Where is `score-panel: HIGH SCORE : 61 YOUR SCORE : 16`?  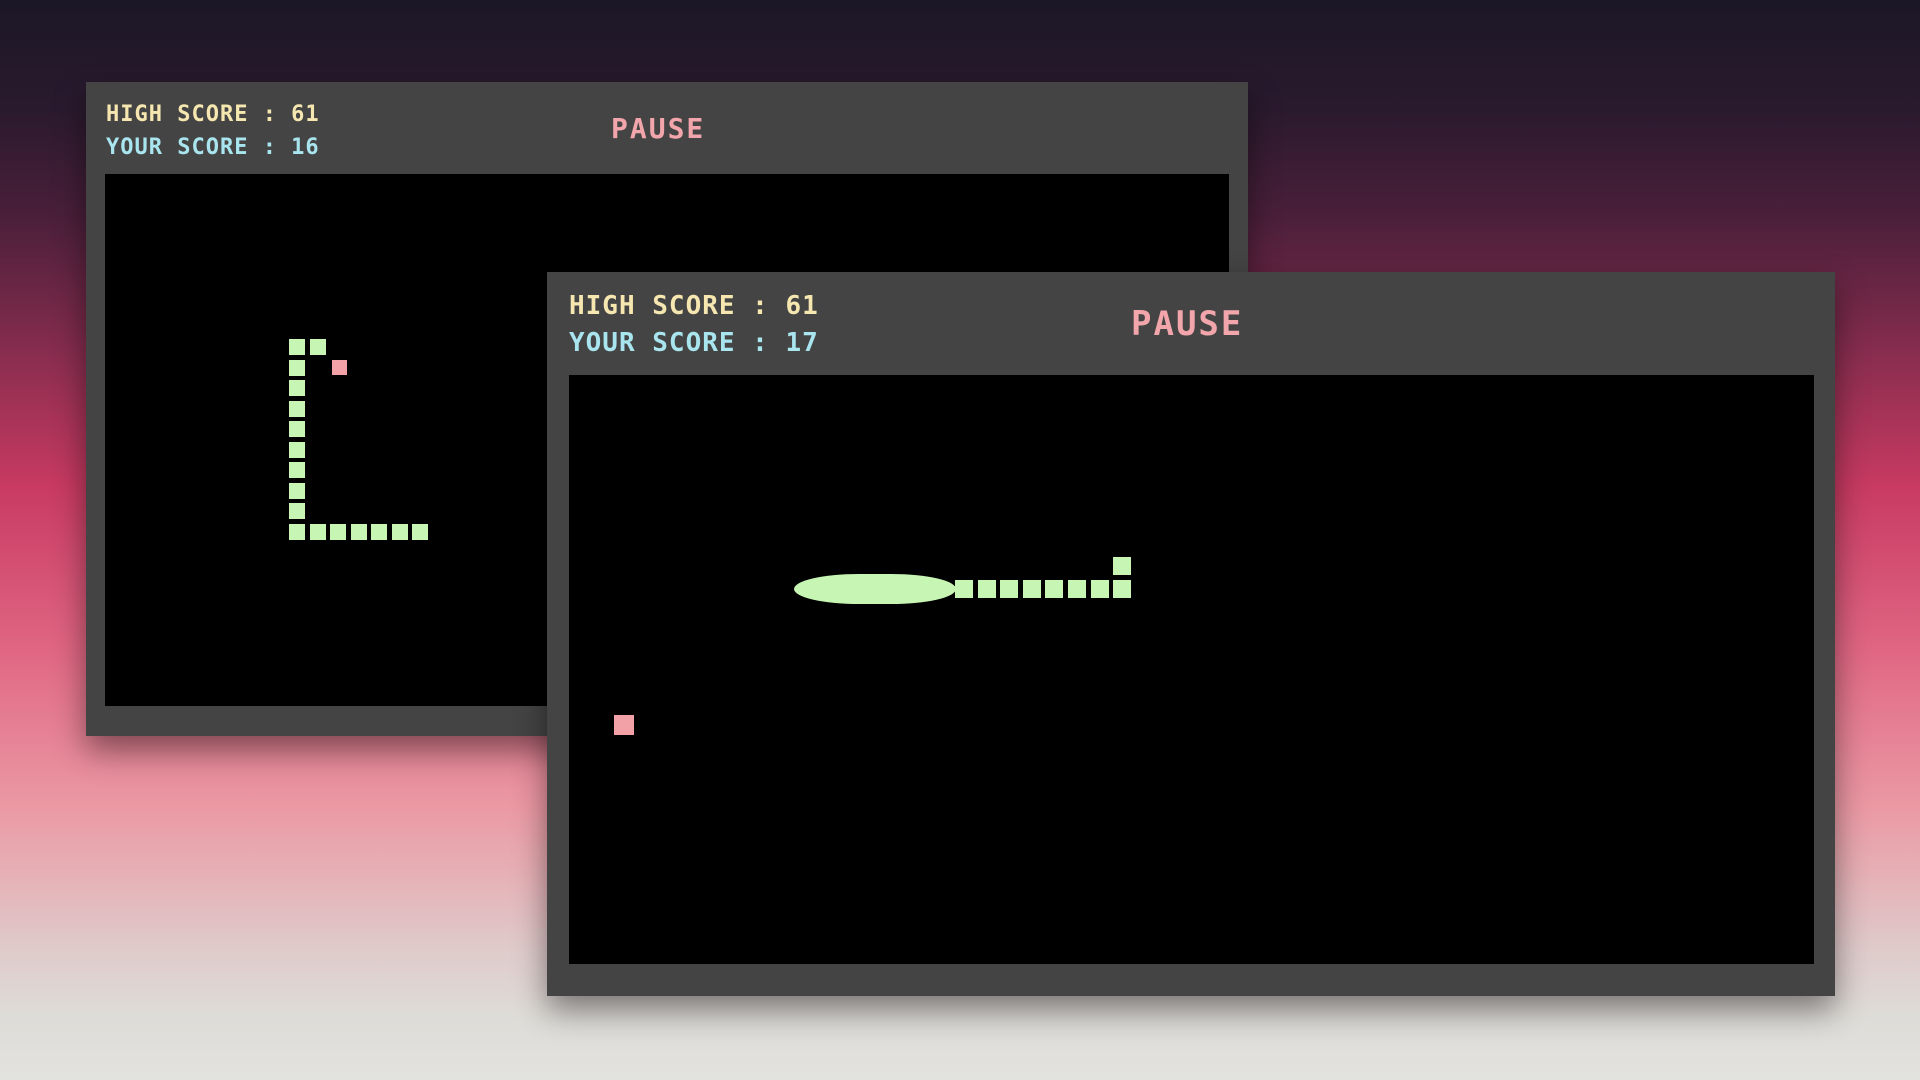 score-panel: HIGH SCORE : 61 YOUR SCORE : 16 is located at coordinates (213, 131).